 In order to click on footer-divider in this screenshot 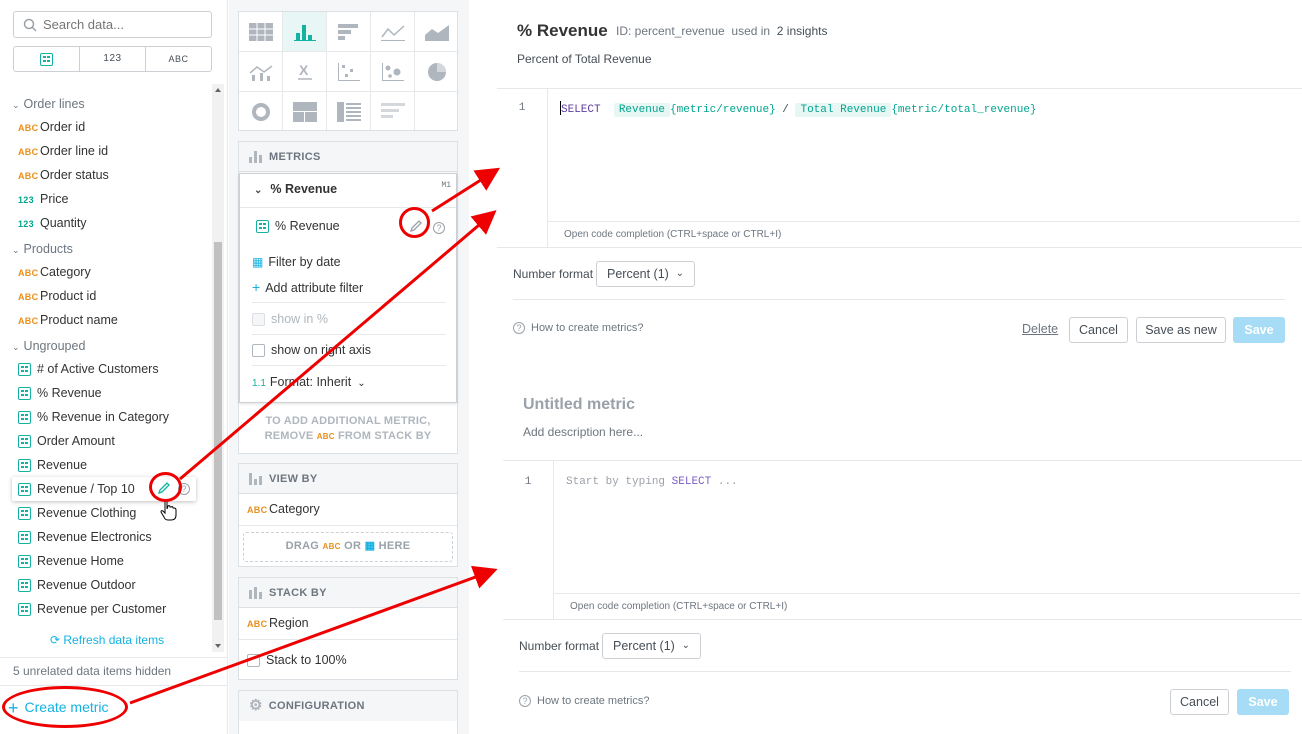, I will do `click(114, 685)`.